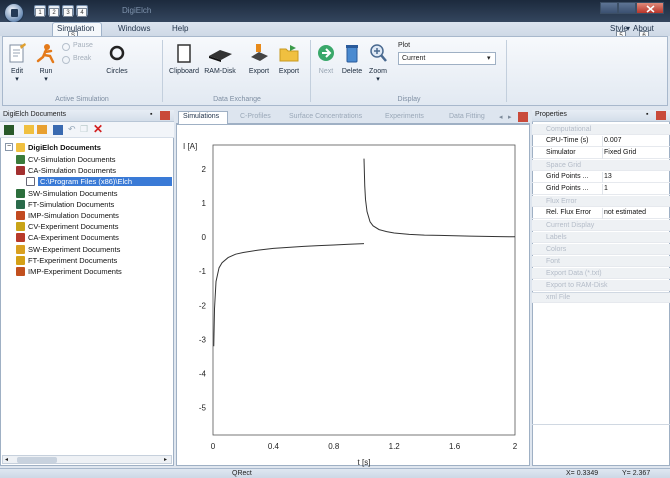 The image size is (670, 478). I want to click on clipboard-label: Clipboard, so click(184, 71).